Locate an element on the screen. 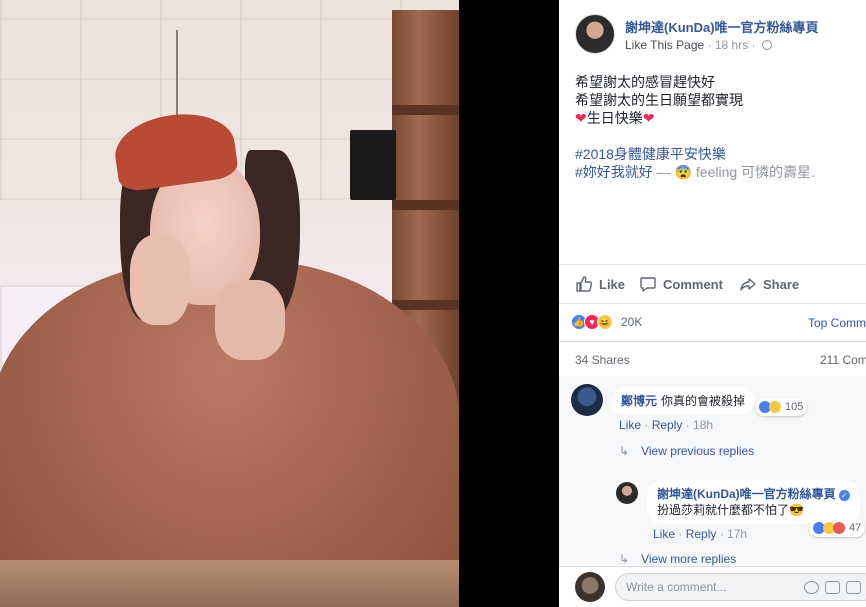 Image resolution: width=866 pixels, height=607 pixels. like-button: Like is located at coordinates (600, 284).